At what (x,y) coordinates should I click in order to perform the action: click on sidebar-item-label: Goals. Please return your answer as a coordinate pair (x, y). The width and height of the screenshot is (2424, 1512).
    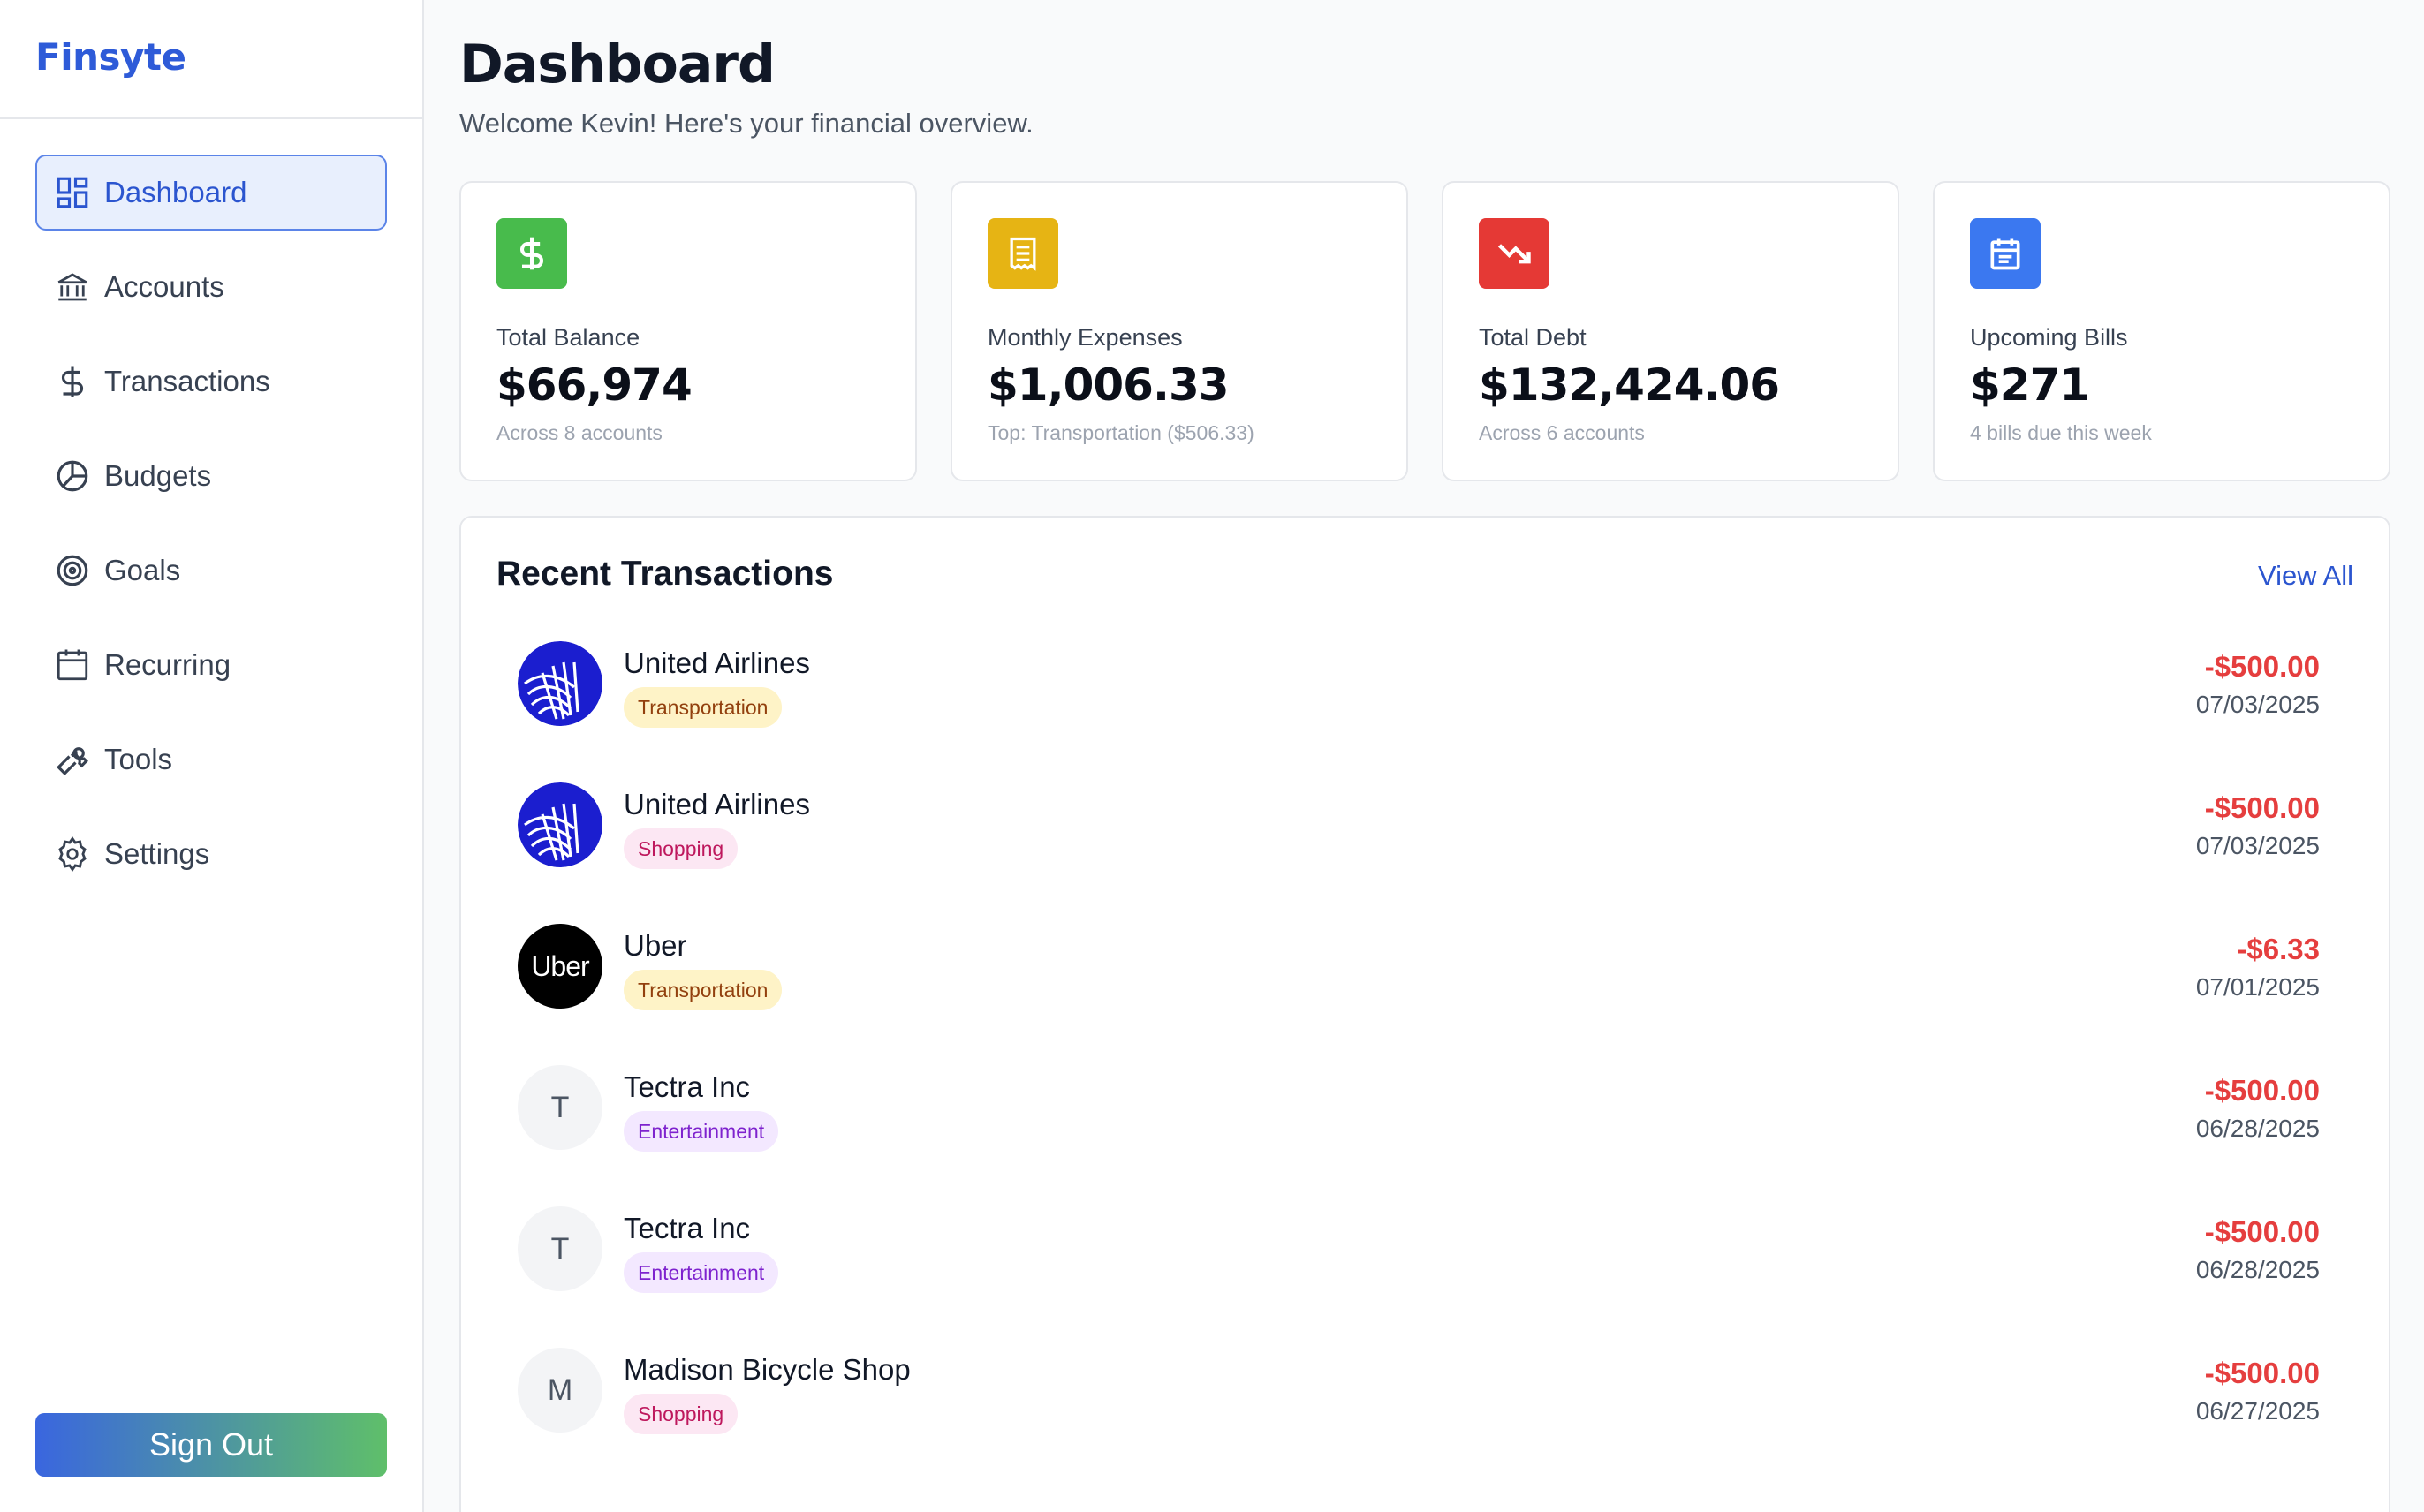
    Looking at the image, I should click on (142, 570).